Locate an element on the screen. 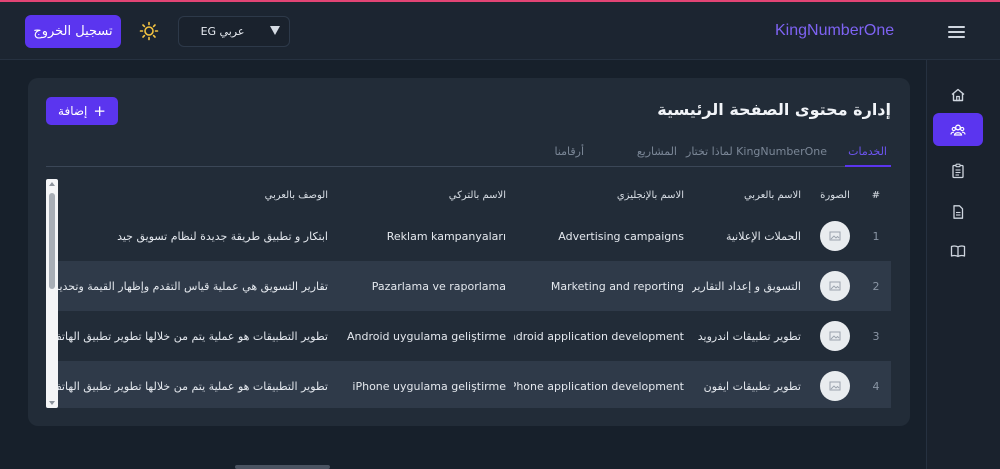 This screenshot has width=1000, height=469. cell-turkish-name: iPhone uygulama geliştirme is located at coordinates (425, 384).